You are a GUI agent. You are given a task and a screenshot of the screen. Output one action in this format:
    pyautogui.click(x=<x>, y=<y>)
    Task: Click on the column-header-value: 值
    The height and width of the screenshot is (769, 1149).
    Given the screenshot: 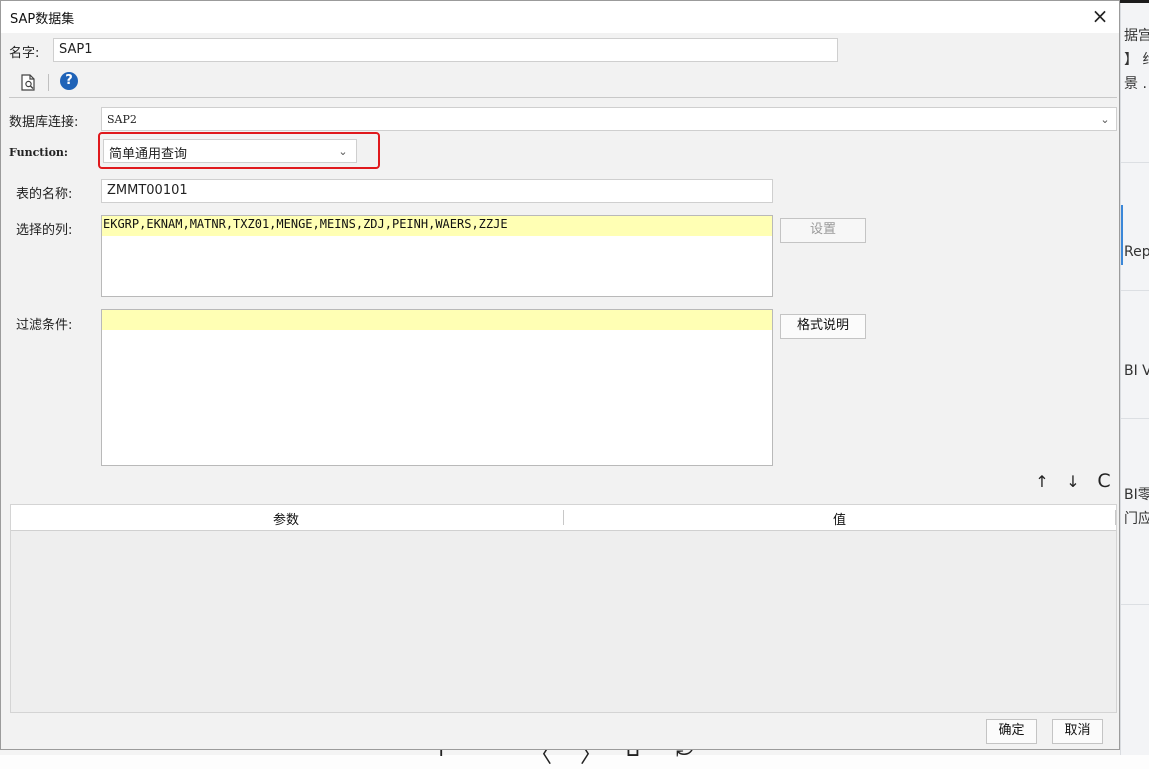 What is the action you would take?
    pyautogui.click(x=839, y=518)
    